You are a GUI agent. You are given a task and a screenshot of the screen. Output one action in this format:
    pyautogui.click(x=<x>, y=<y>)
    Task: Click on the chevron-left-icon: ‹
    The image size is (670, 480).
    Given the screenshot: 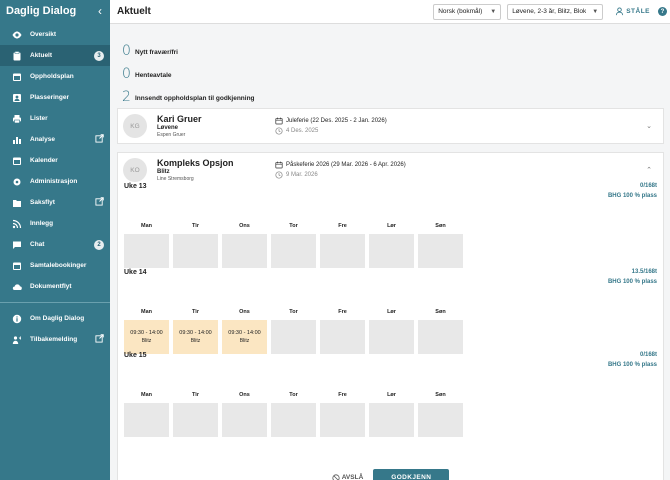 What is the action you would take?
    pyautogui.click(x=100, y=11)
    